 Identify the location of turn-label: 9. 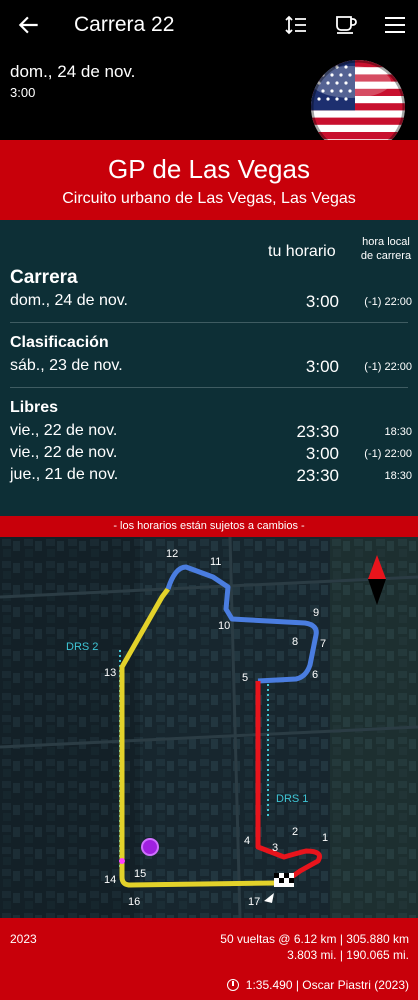
(316, 613).